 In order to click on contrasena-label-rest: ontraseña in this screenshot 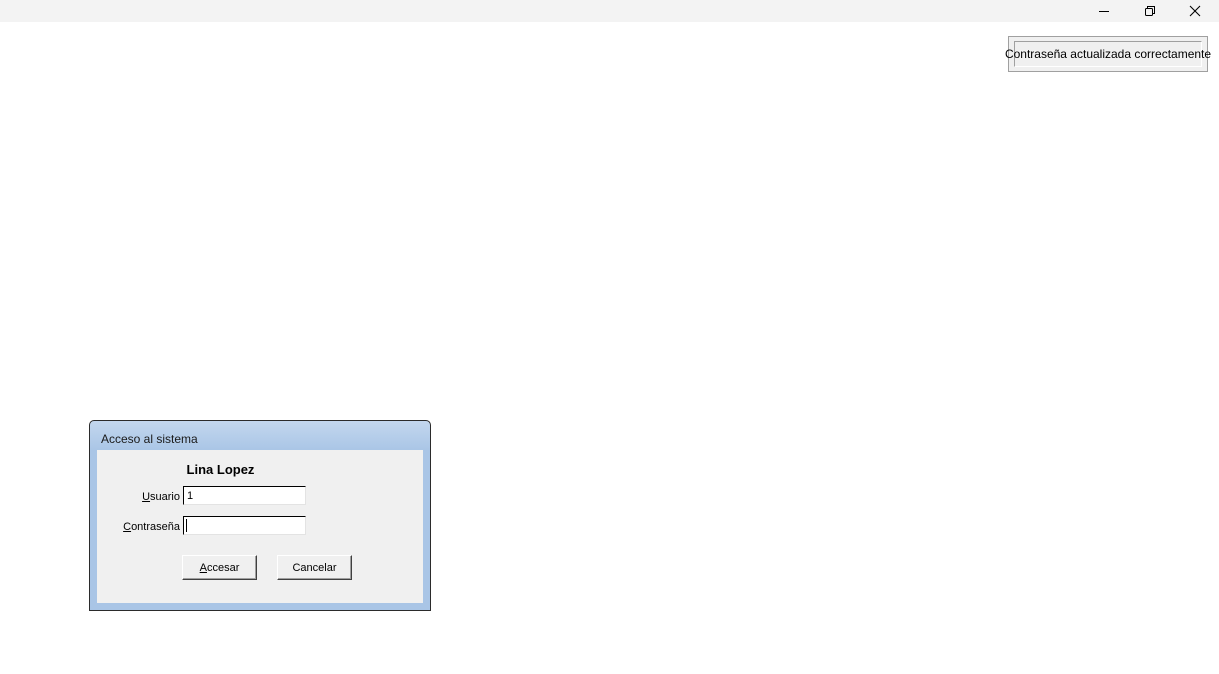, I will do `click(155, 527)`.